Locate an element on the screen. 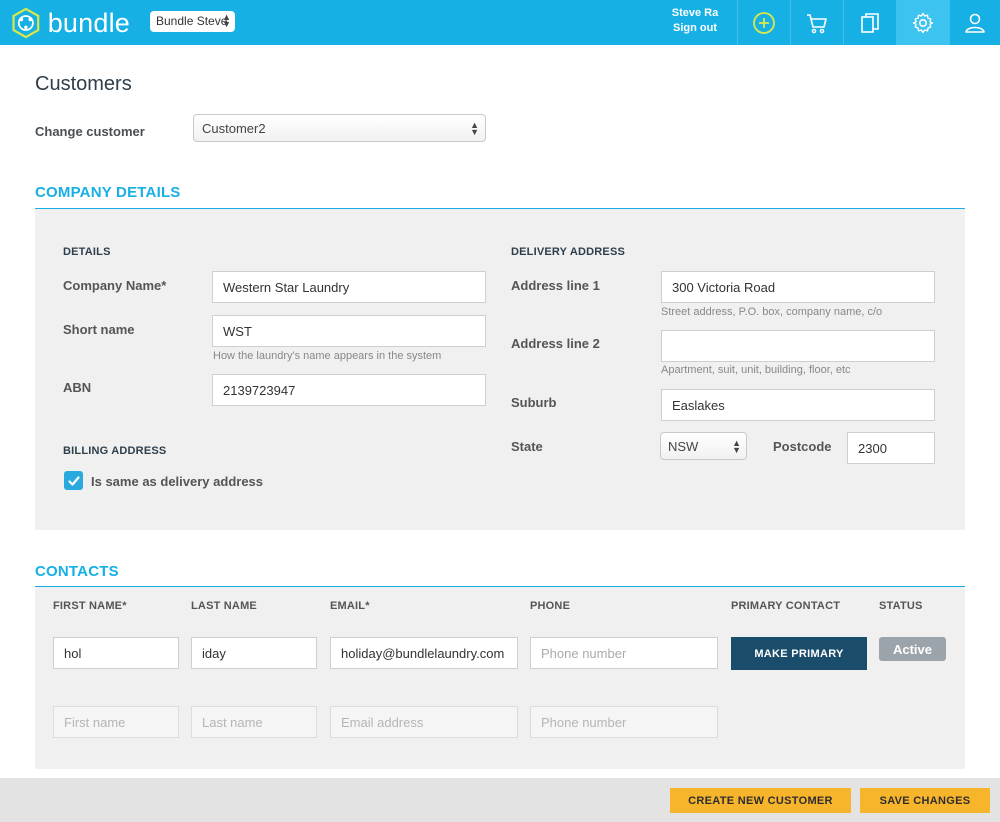 This screenshot has width=1000, height=822. plus-circle-icon is located at coordinates (764, 22).